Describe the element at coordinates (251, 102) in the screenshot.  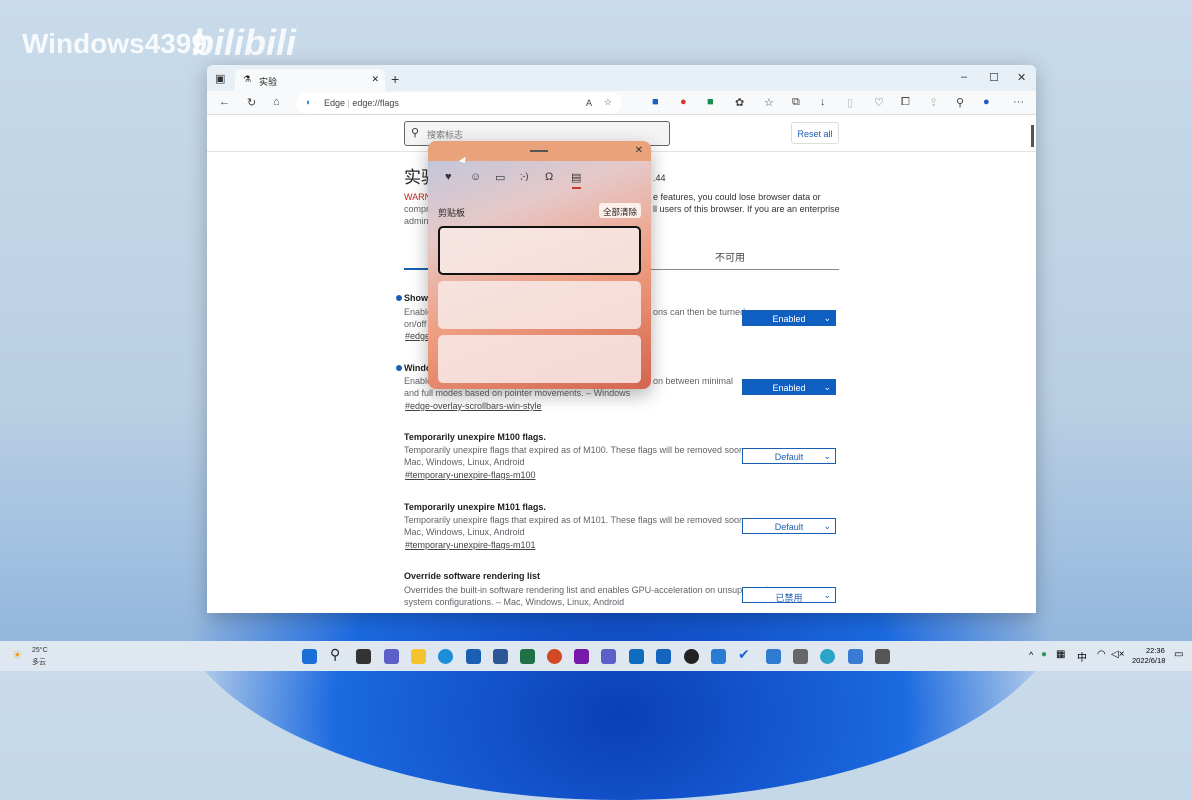
I see `refresh-icon: ↻` at that location.